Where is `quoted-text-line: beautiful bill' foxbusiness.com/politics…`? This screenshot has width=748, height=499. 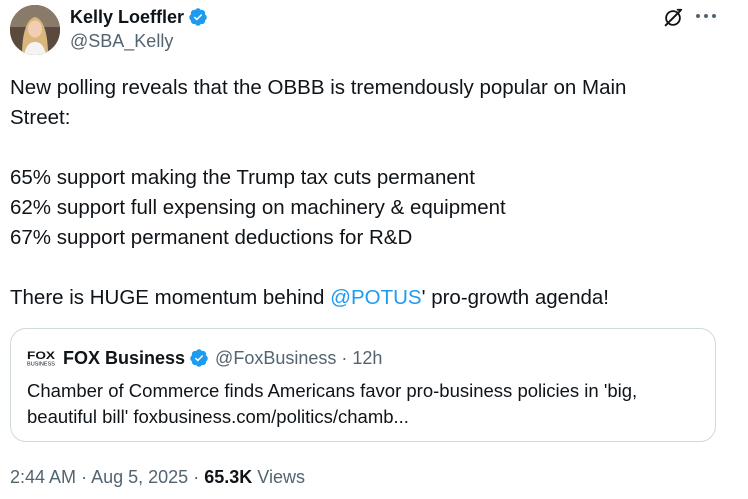 quoted-text-line: beautiful bill' foxbusiness.com/politics… is located at coordinates (218, 416).